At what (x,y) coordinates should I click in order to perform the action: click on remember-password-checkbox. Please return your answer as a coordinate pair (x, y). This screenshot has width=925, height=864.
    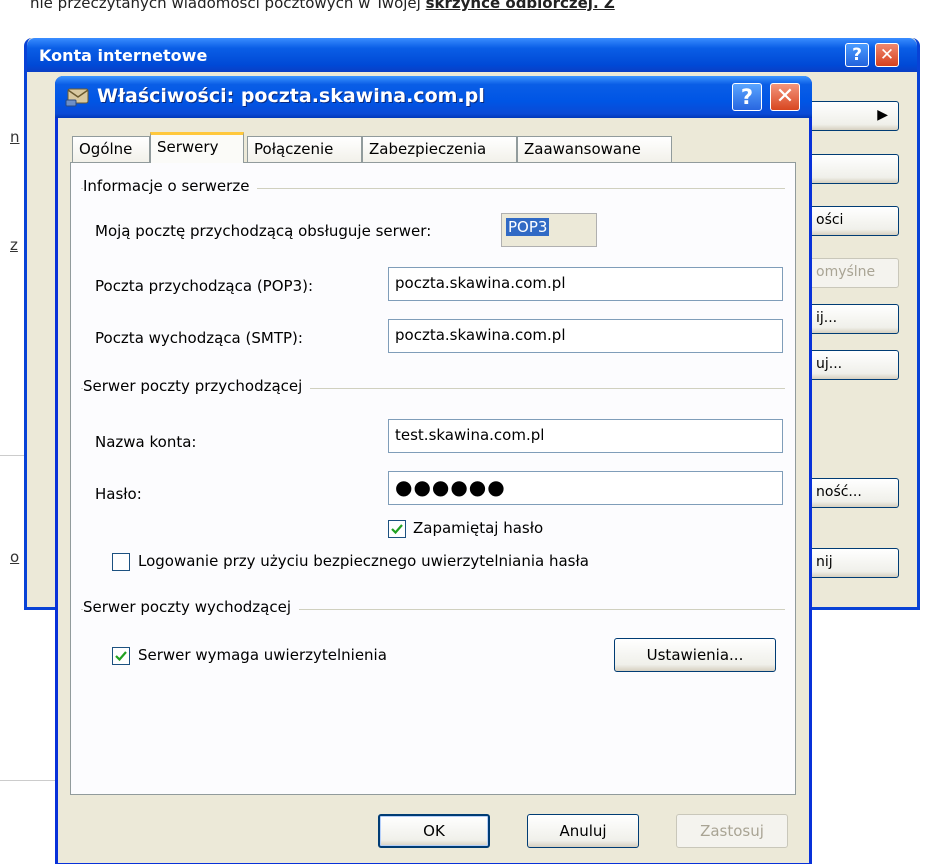
    Looking at the image, I should click on (397, 529).